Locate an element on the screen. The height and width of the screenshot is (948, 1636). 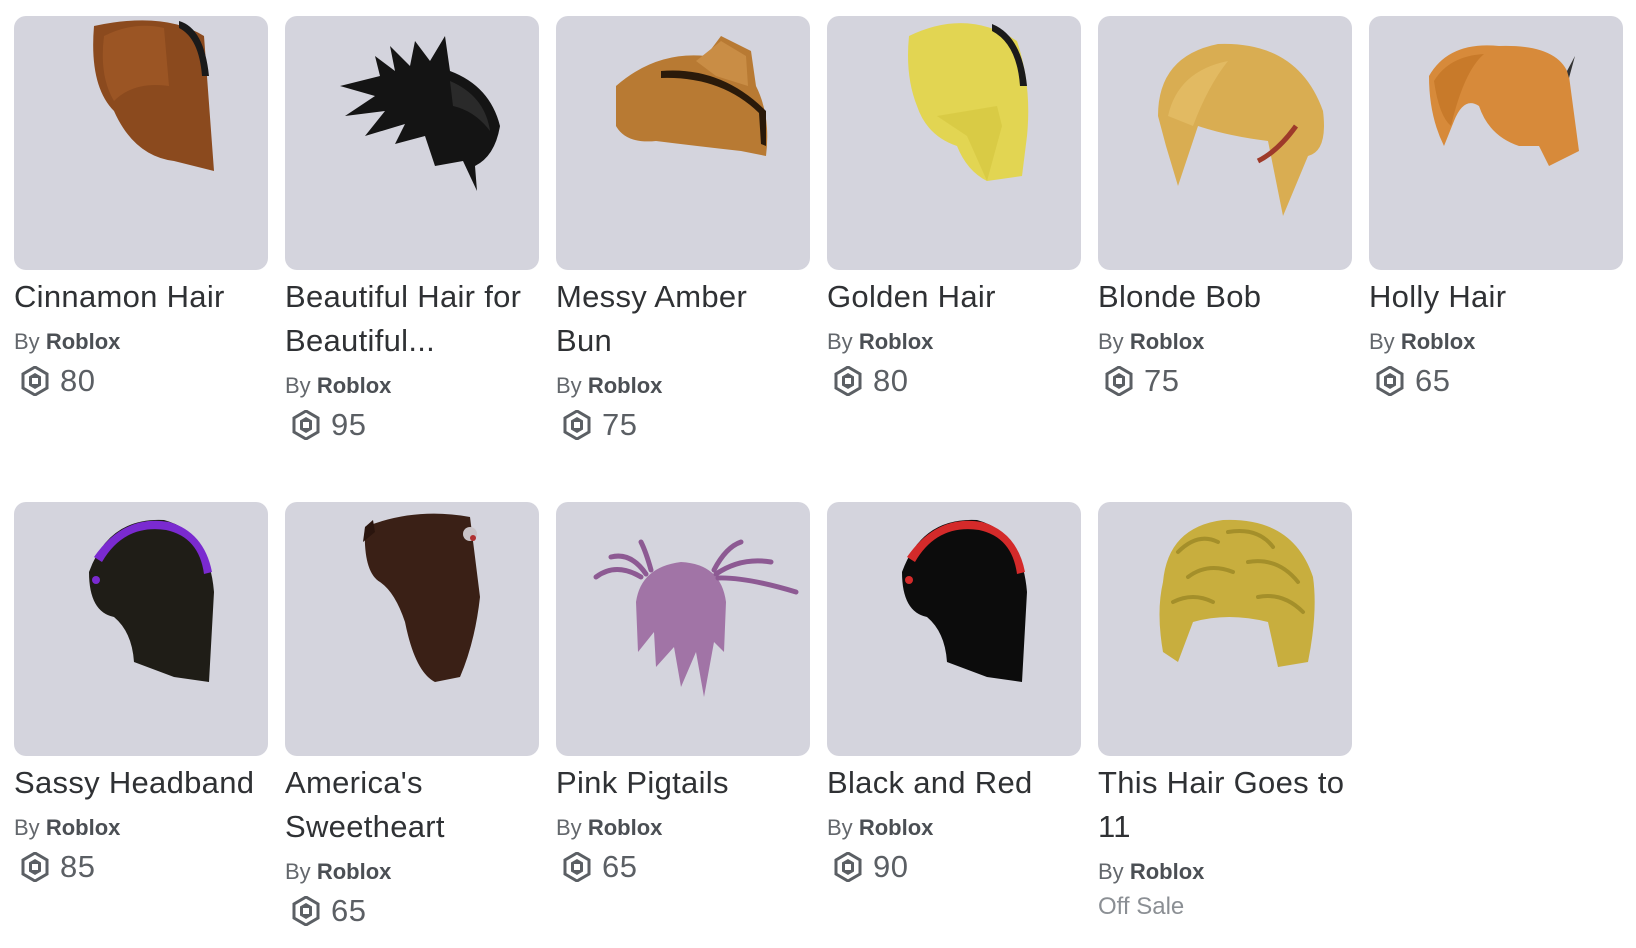
item-price: 90 is located at coordinates (954, 867).